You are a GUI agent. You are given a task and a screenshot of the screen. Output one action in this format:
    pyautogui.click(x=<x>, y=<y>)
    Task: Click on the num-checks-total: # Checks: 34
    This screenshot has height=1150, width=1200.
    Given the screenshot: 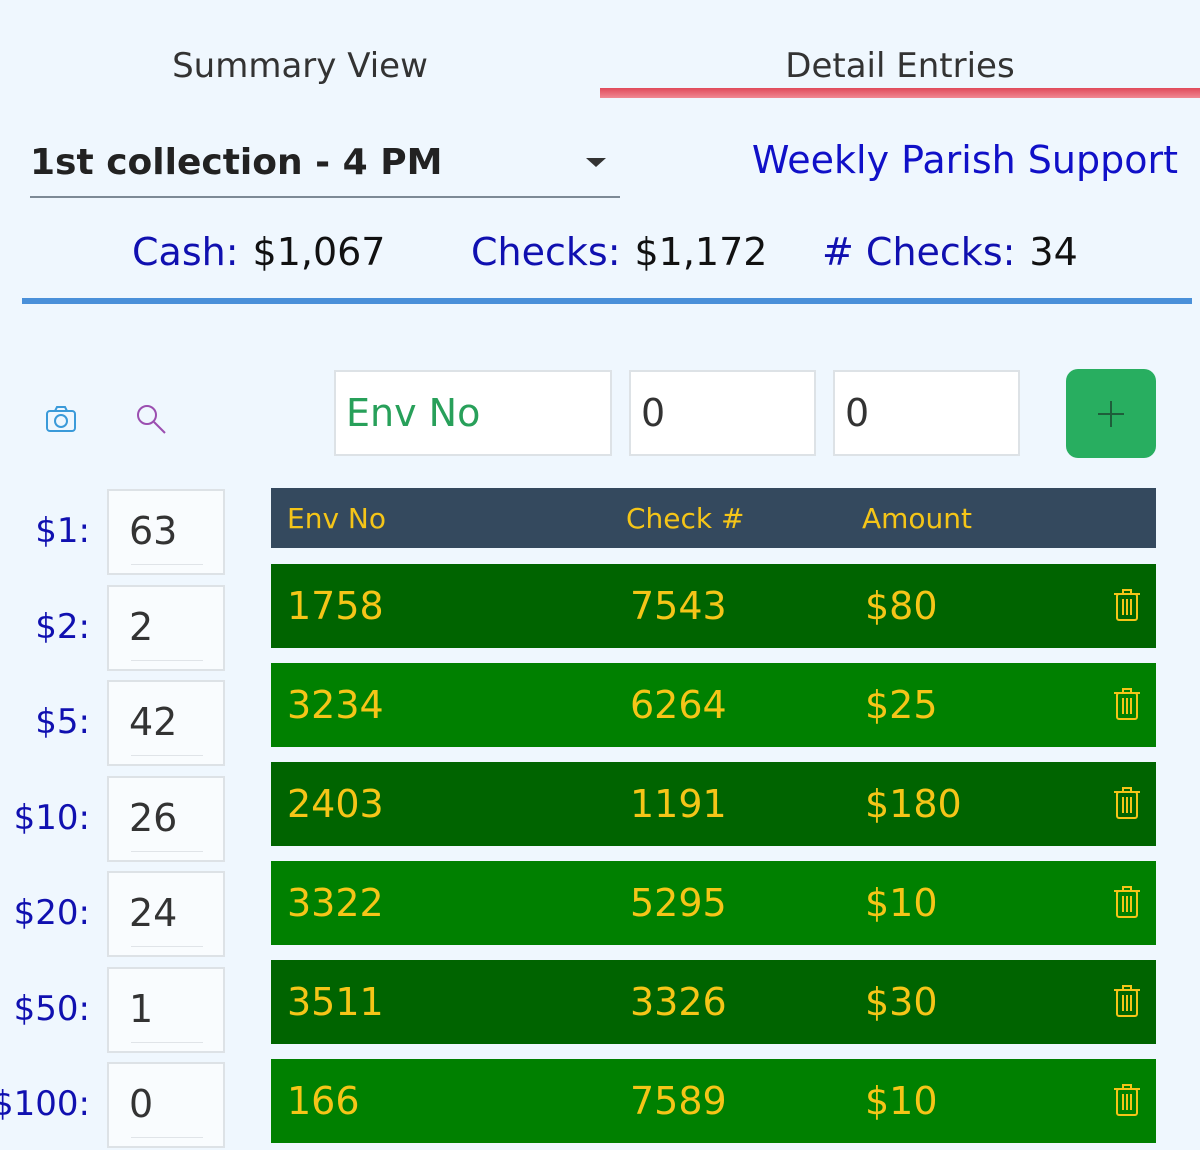 What is the action you would take?
    pyautogui.click(x=950, y=252)
    